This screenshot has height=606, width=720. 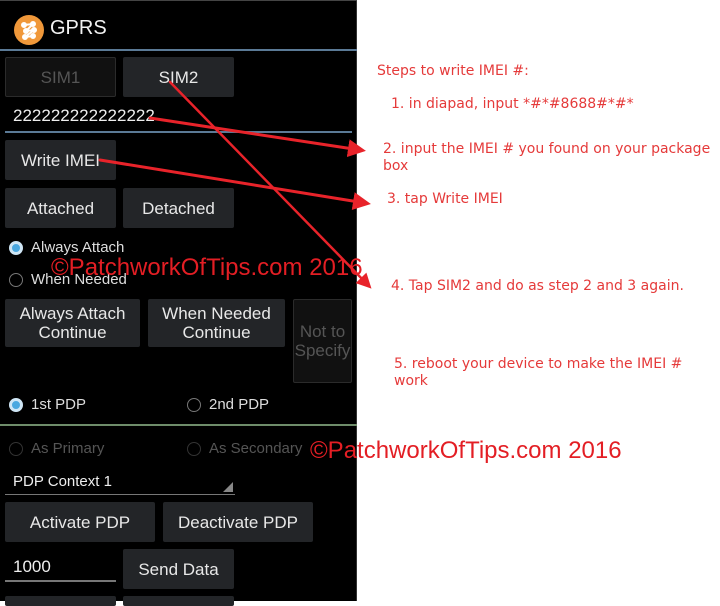 What do you see at coordinates (178, 77) in the screenshot?
I see `sim2-tab: SIM2` at bounding box center [178, 77].